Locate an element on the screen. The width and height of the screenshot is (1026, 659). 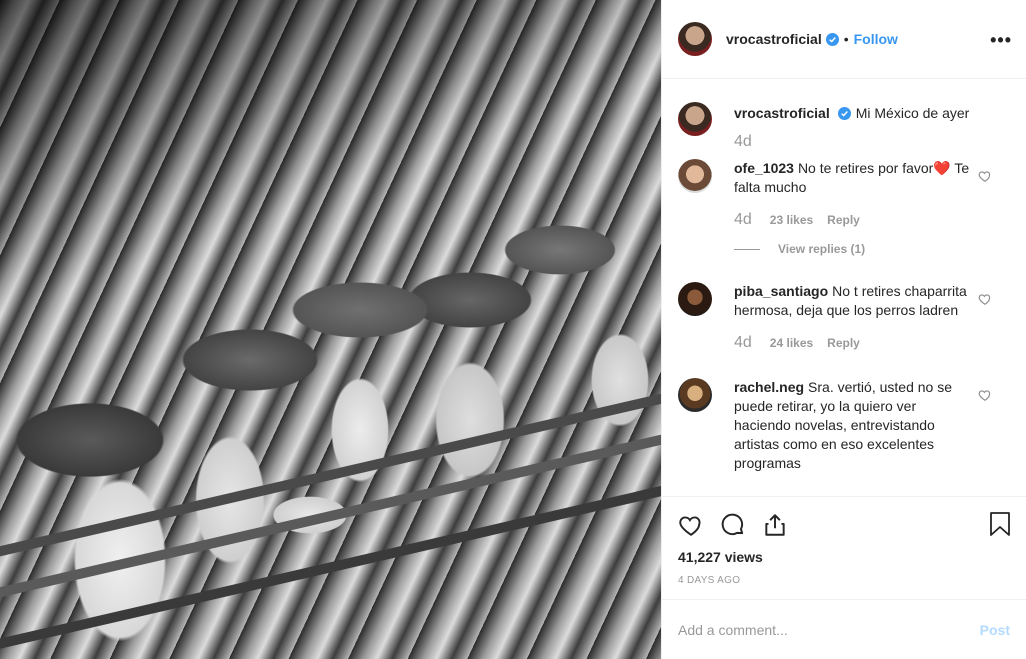
caption: vrocastroficial Mi México de ayer 4d is located at coordinates (844, 126).